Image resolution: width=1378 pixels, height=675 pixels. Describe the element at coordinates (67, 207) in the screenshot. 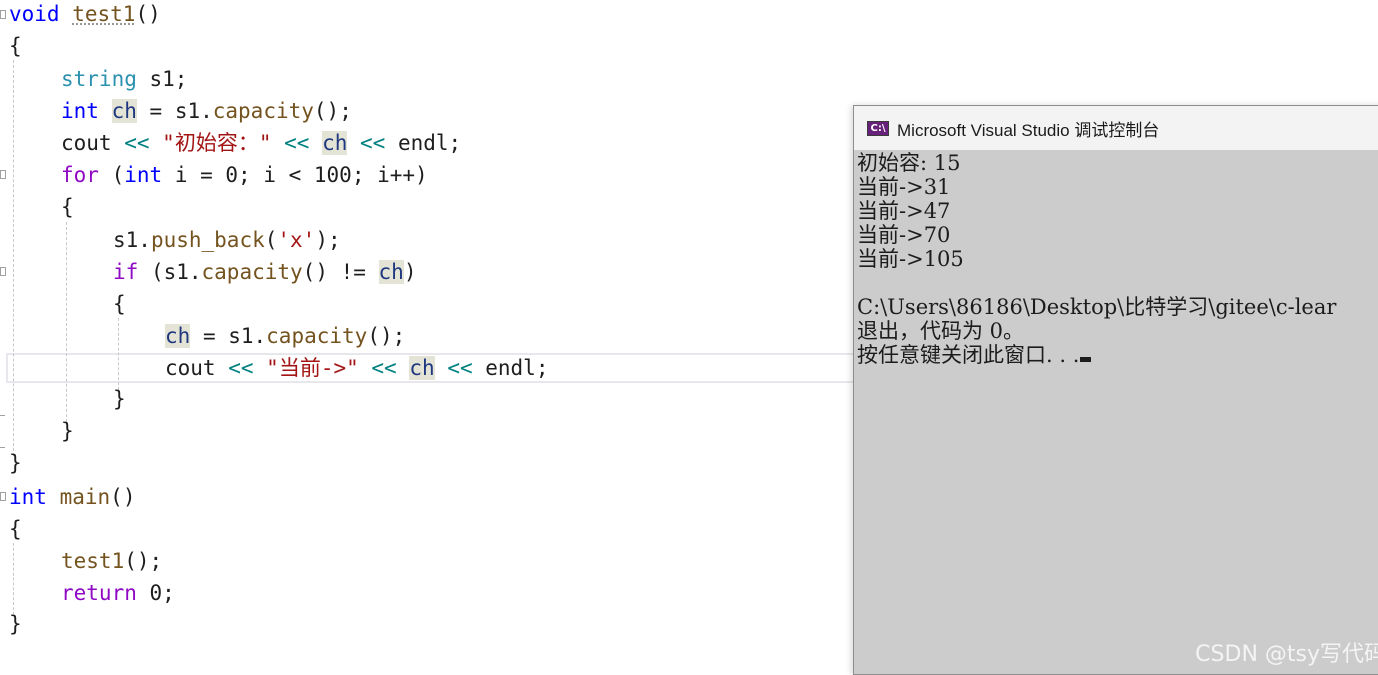

I see `code-line-7: {` at that location.